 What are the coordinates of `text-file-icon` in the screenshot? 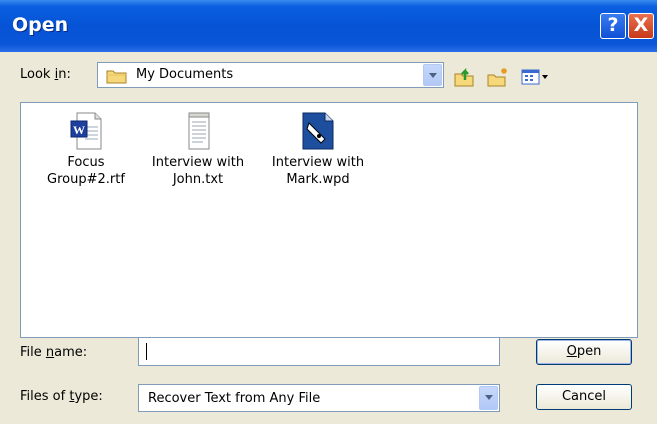 It's located at (199, 131).